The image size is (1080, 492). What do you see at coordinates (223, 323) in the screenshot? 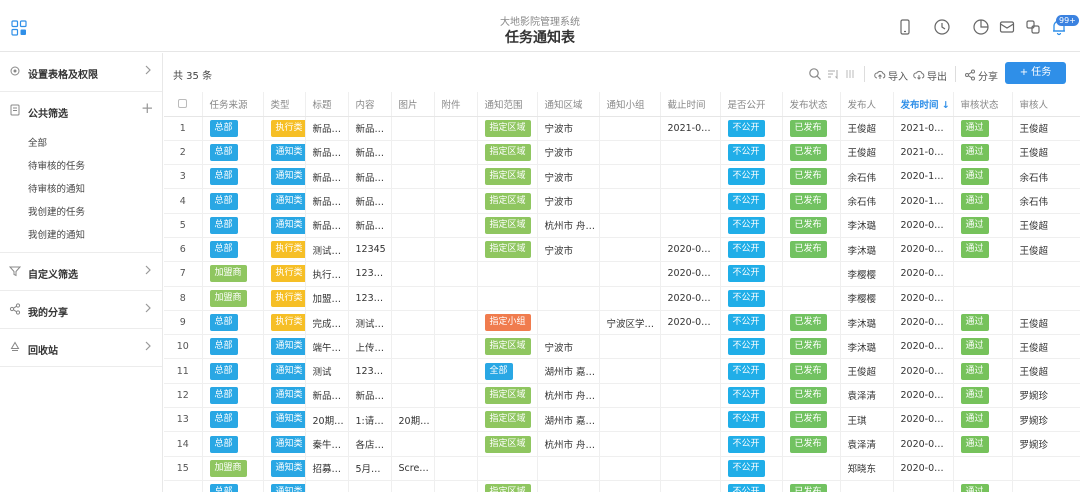
I see `src-tag: 总部` at bounding box center [223, 323].